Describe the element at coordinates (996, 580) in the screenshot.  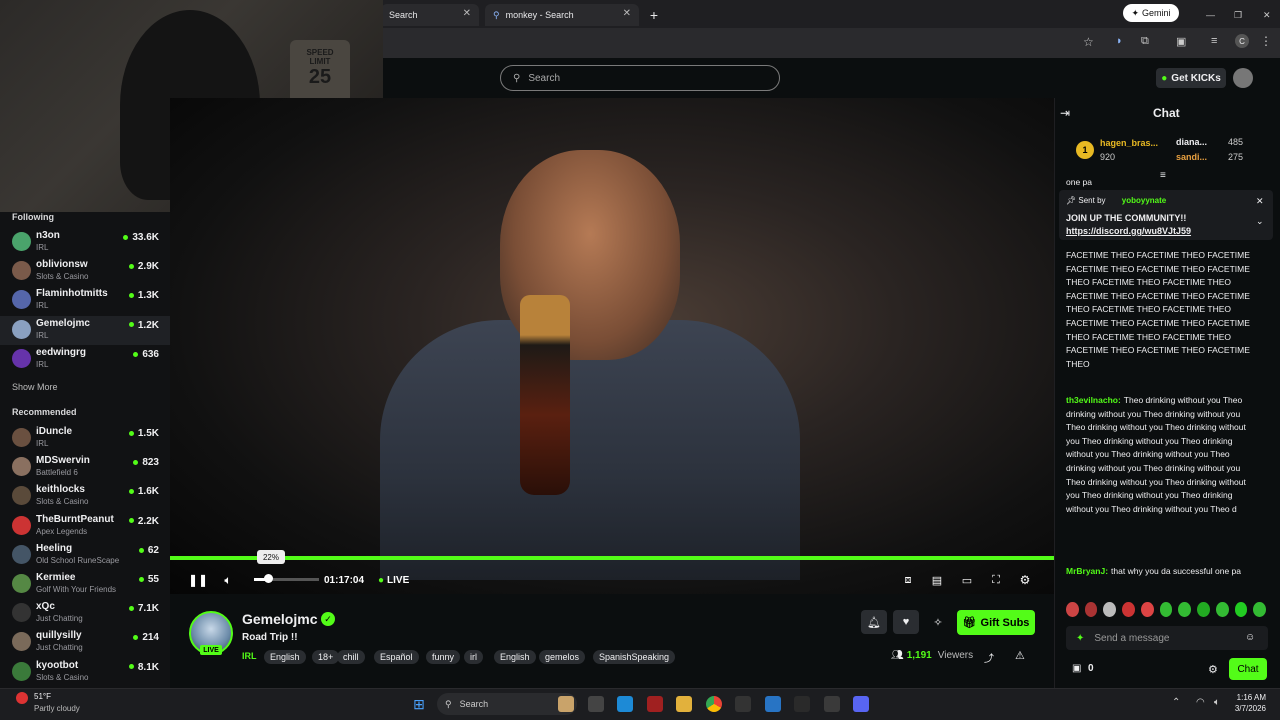
I see `fullscreen-icon: ⛶` at that location.